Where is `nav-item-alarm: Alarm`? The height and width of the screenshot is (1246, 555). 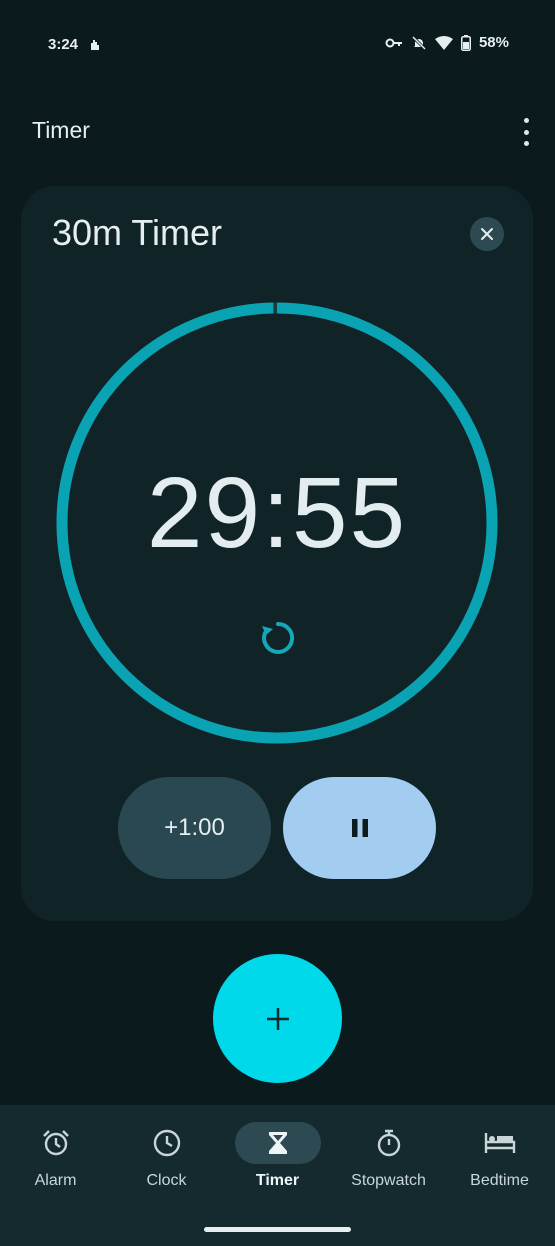
nav-item-alarm: Alarm is located at coordinates (55, 1155).